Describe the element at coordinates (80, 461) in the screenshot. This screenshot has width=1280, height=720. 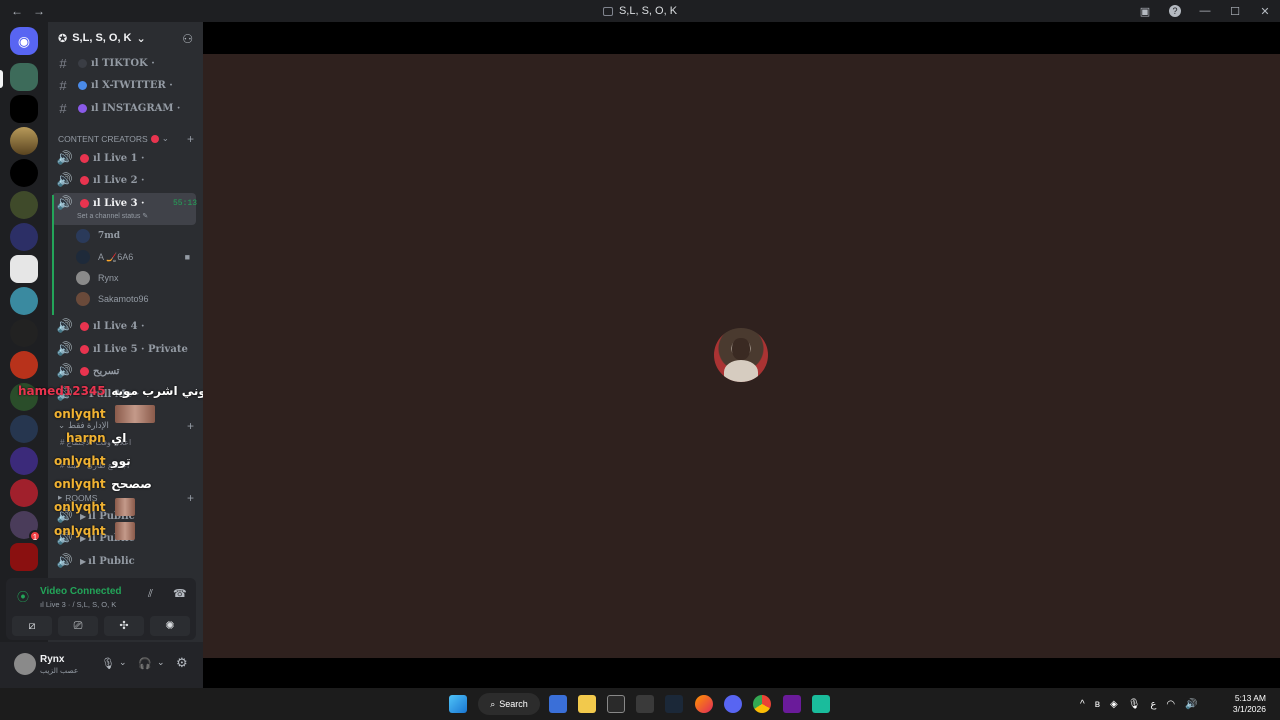
I see `overlay-username: onlyqht` at that location.